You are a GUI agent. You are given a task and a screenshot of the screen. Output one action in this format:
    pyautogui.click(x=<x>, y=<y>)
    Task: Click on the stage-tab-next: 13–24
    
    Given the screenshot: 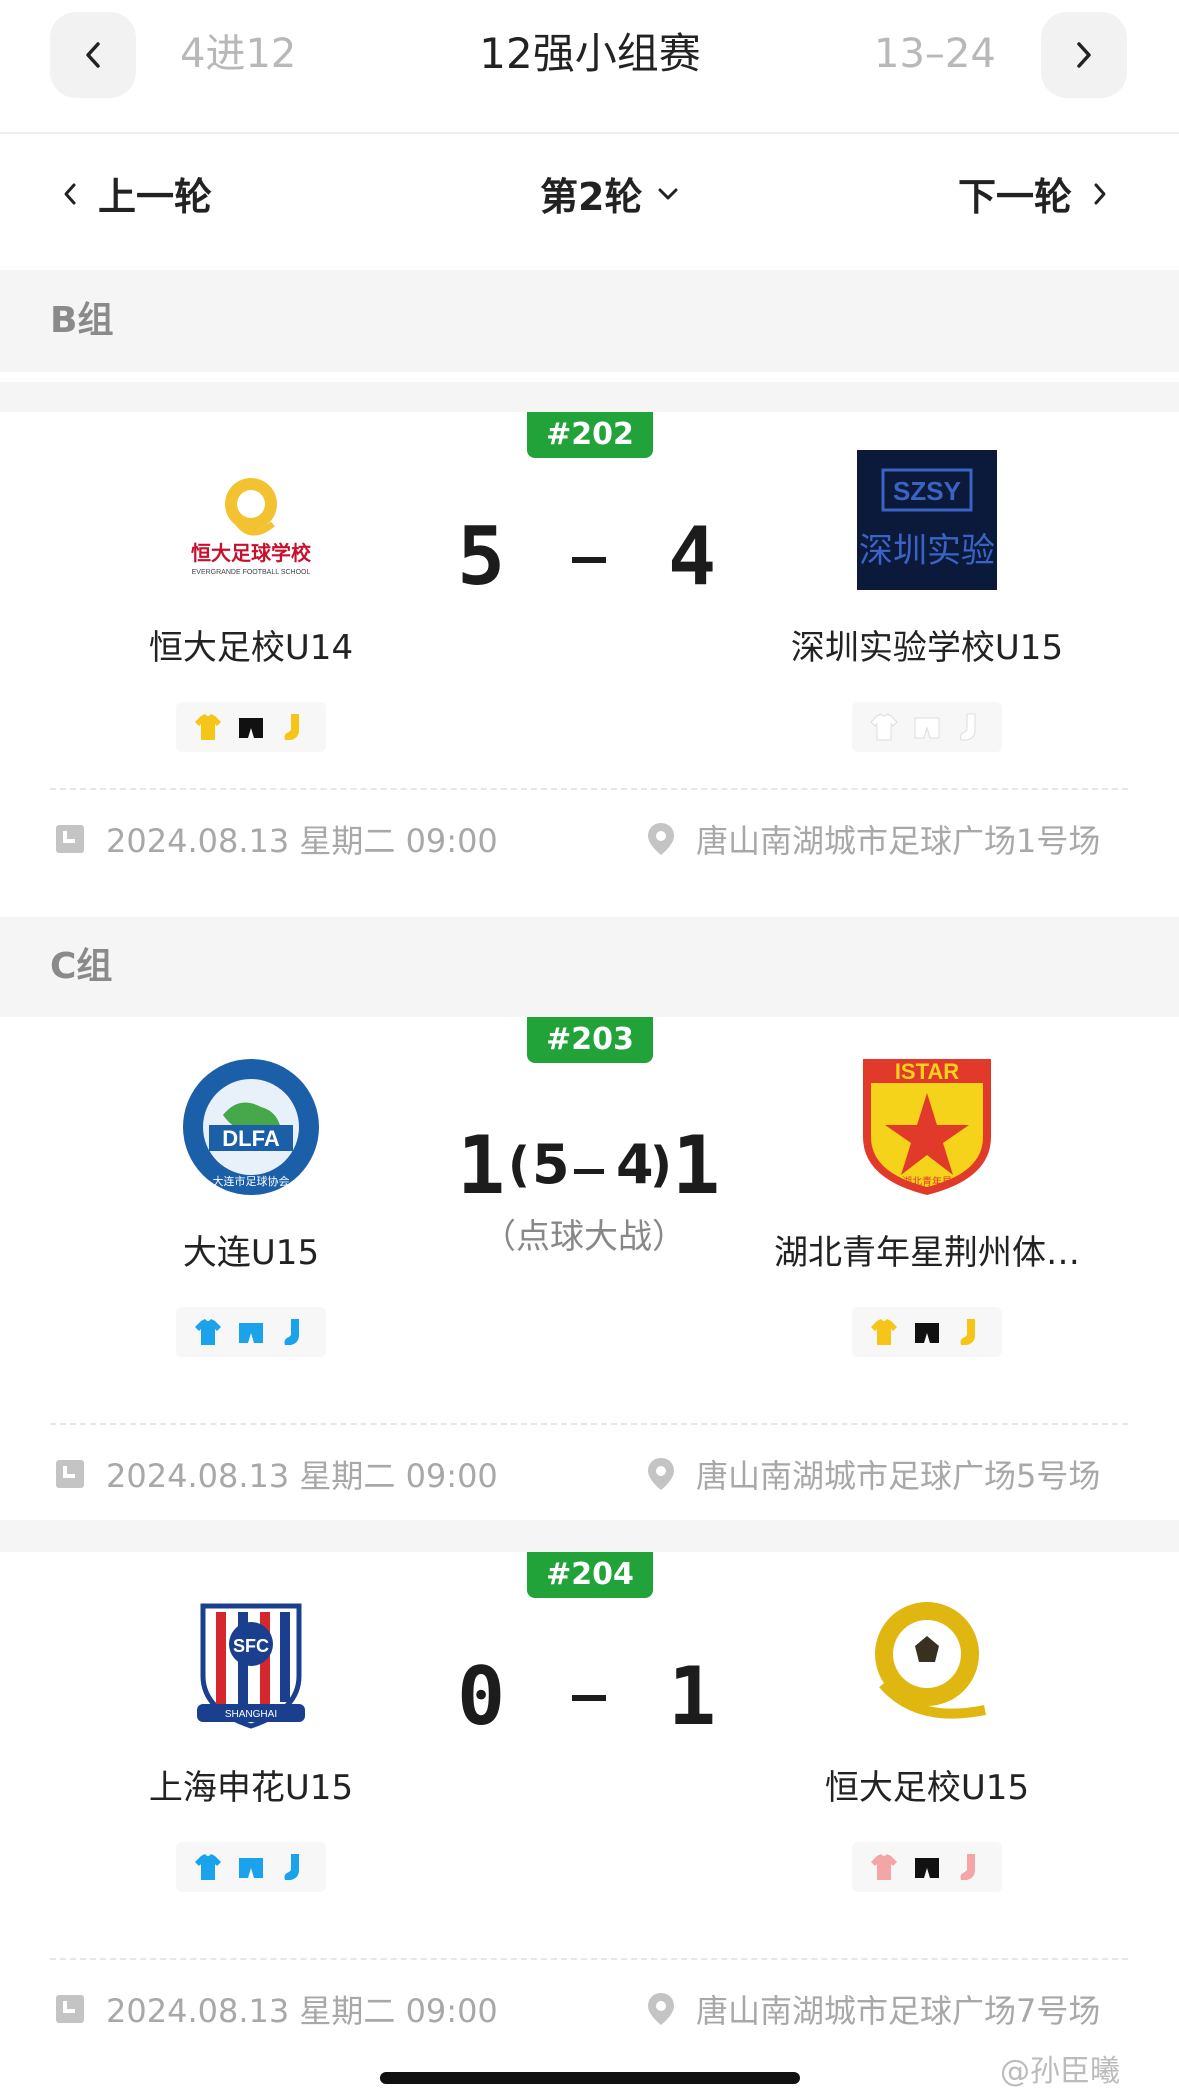 What is the action you would take?
    pyautogui.click(x=936, y=54)
    